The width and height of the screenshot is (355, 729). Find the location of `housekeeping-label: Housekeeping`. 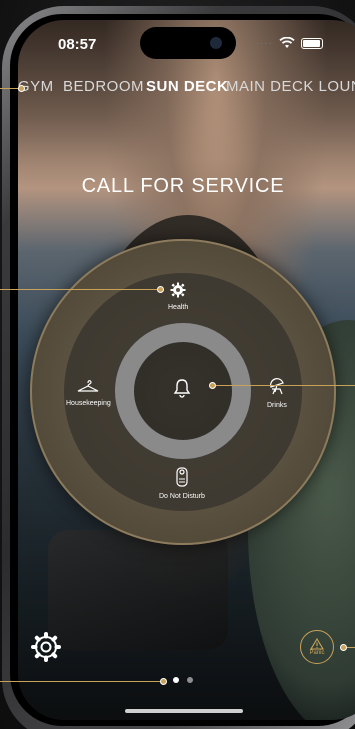

housekeeping-label: Housekeeping is located at coordinates (88, 403).